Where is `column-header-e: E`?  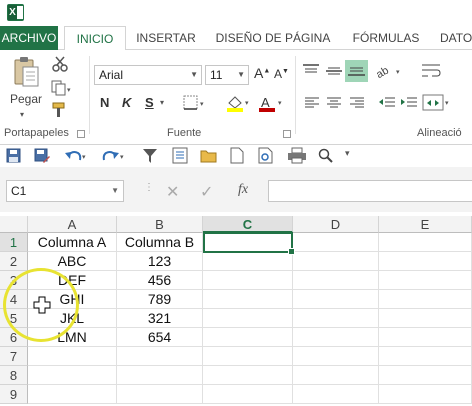 column-header-e: E is located at coordinates (425, 224).